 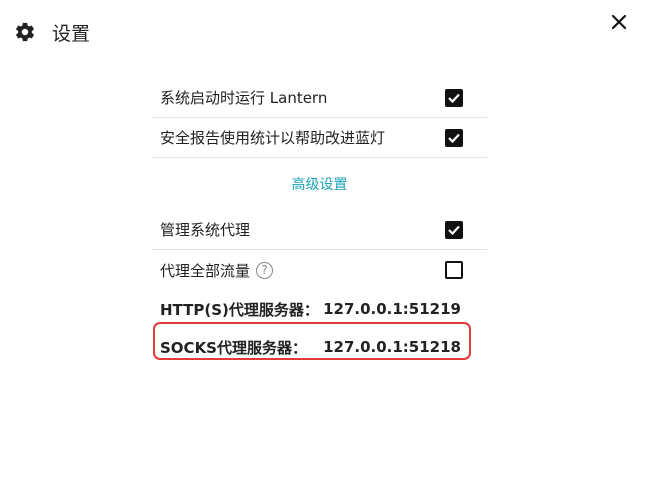 What do you see at coordinates (265, 270) in the screenshot?
I see `help-icon: ?` at bounding box center [265, 270].